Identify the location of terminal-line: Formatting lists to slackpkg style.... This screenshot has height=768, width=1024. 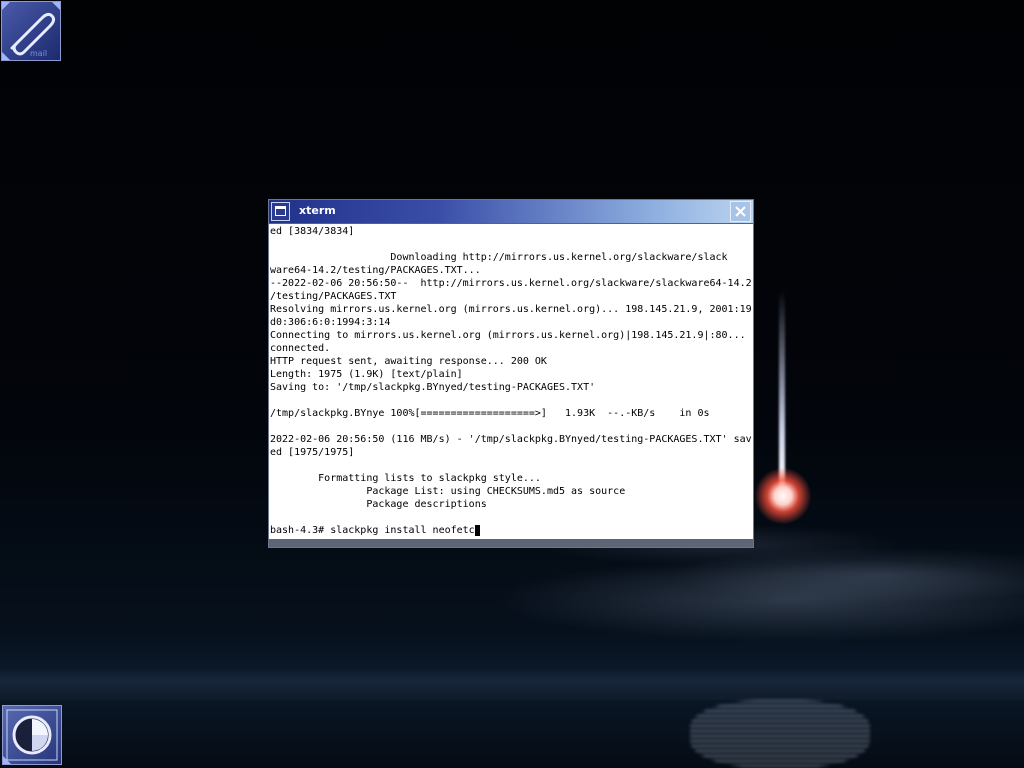
(405, 478).